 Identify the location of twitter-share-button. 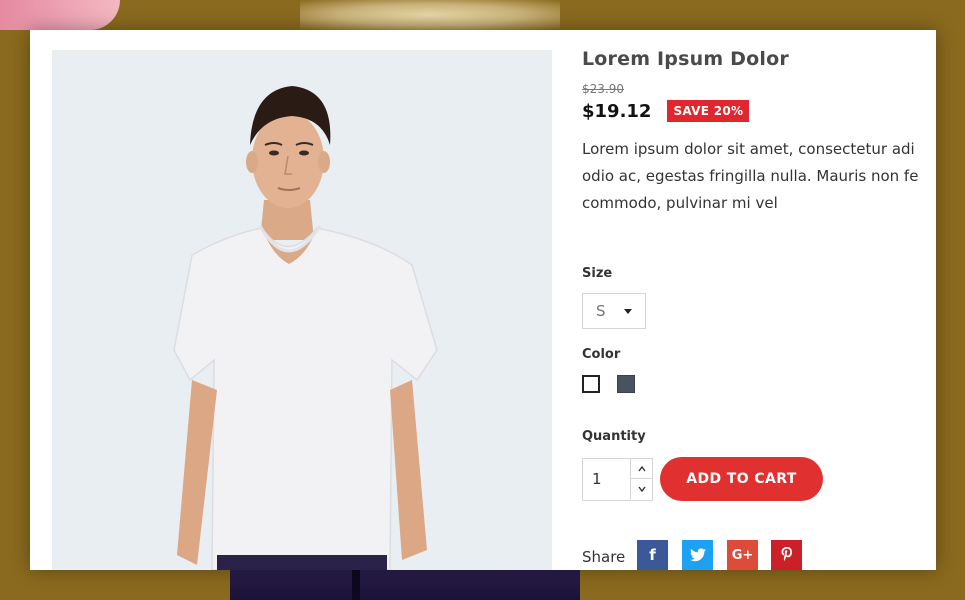
(697, 555).